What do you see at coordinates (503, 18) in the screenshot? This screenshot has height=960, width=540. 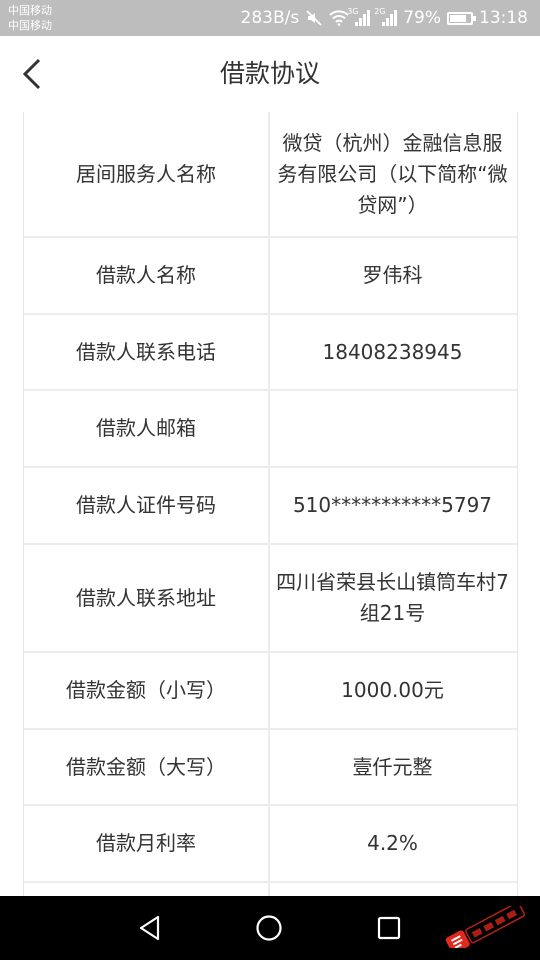 I see `clock: 13:18` at bounding box center [503, 18].